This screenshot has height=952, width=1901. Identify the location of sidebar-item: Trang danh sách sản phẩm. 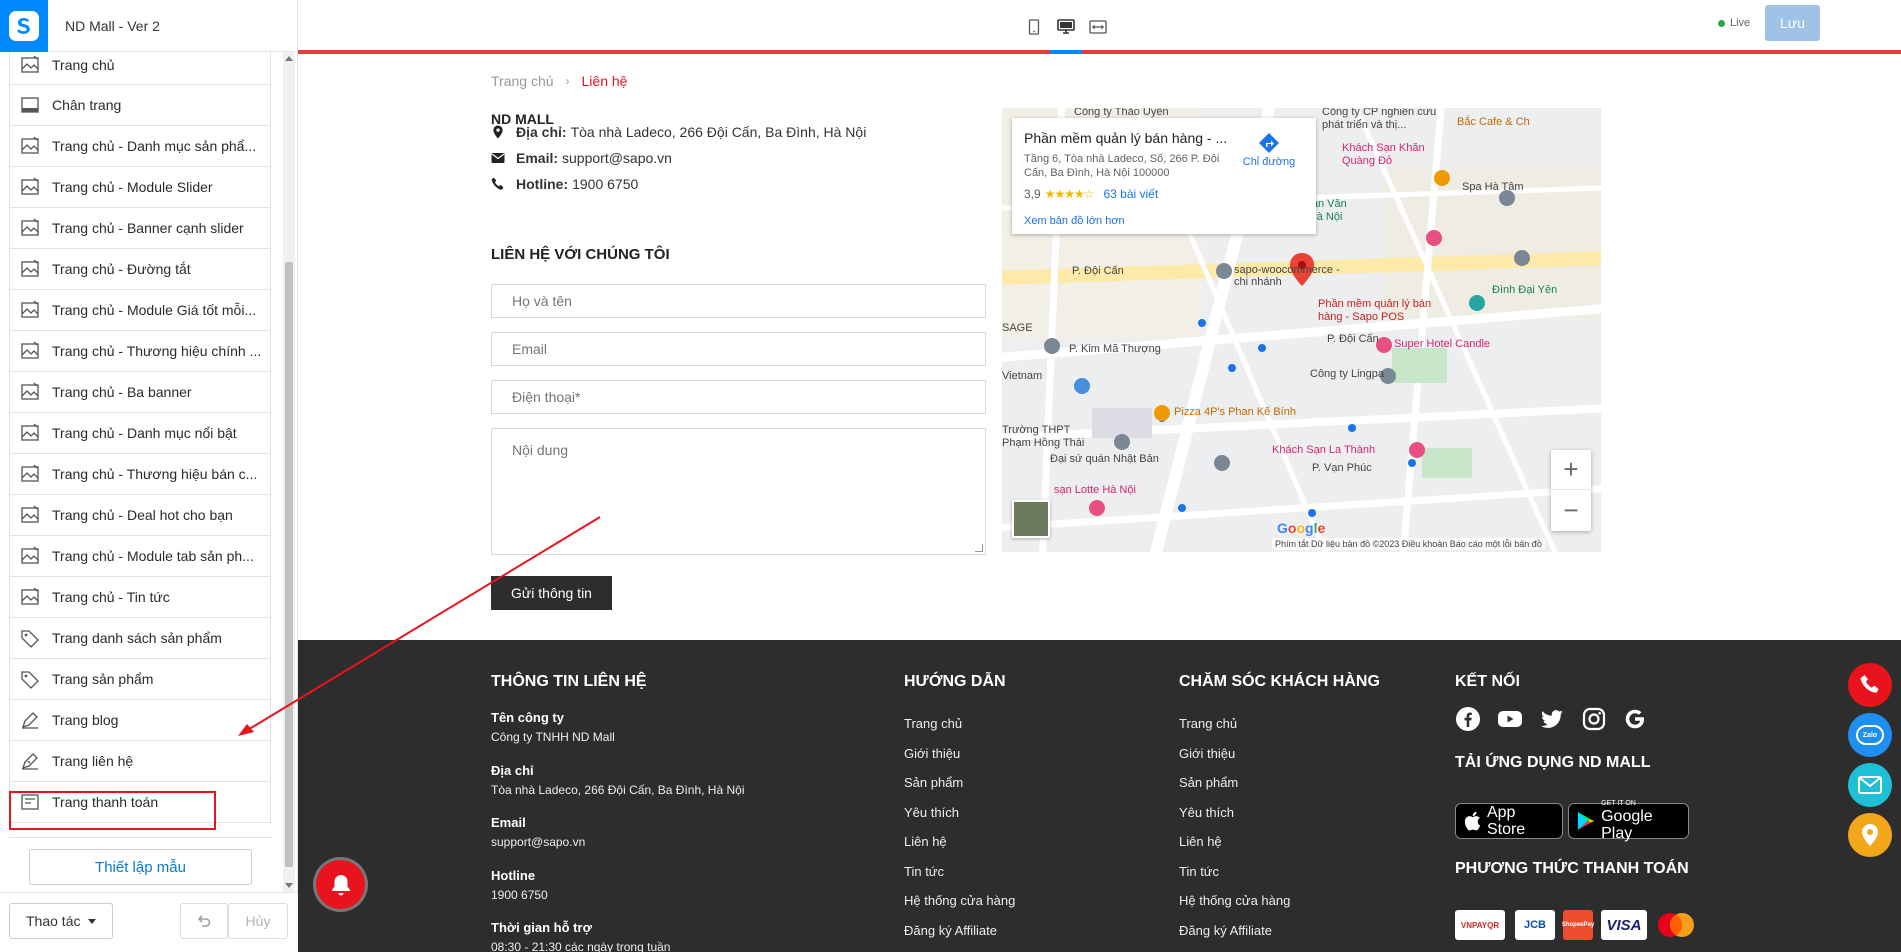
(140, 638).